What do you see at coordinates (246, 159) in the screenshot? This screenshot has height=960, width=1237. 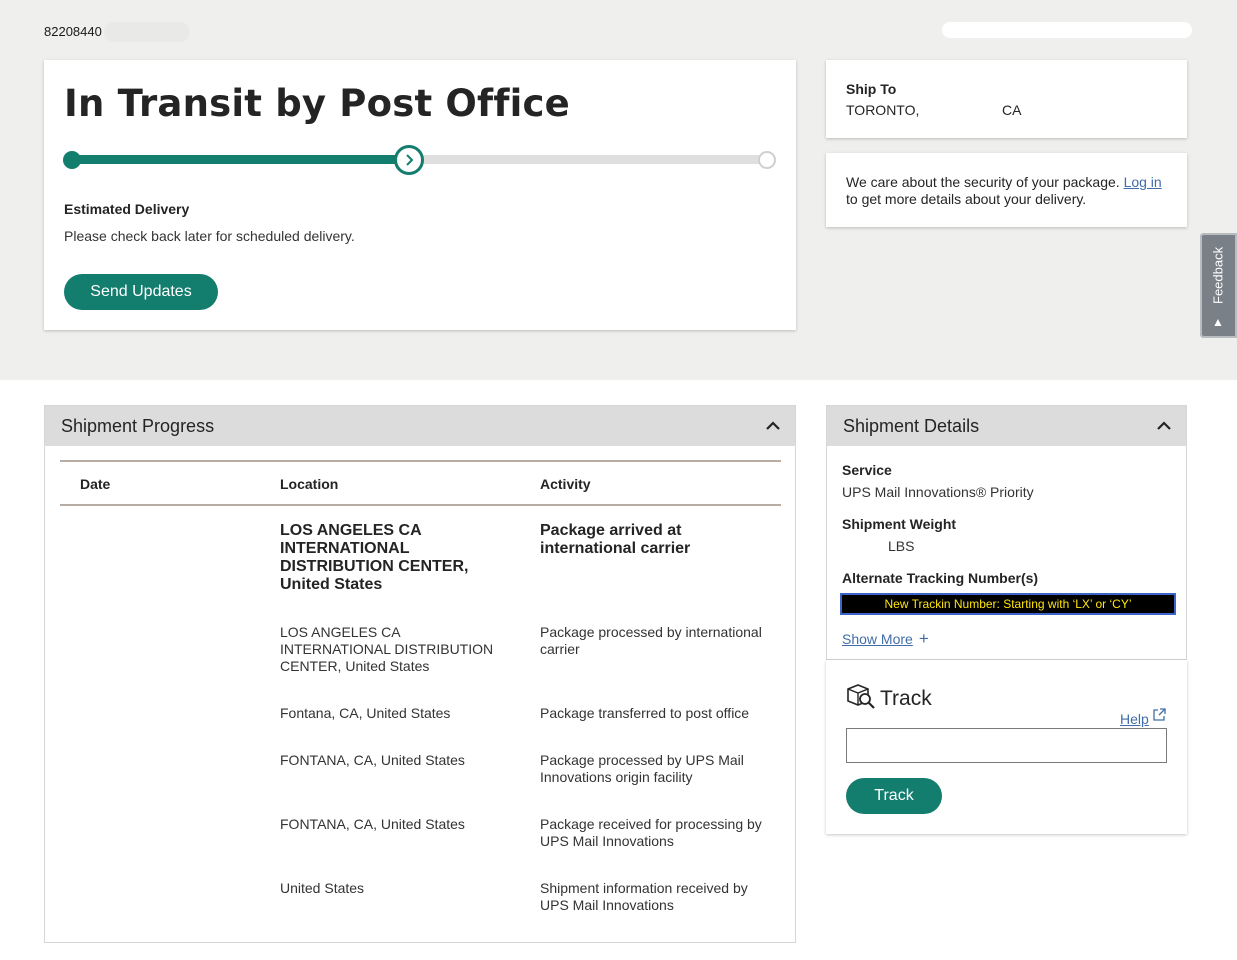 I see `progress-bar-fill` at bounding box center [246, 159].